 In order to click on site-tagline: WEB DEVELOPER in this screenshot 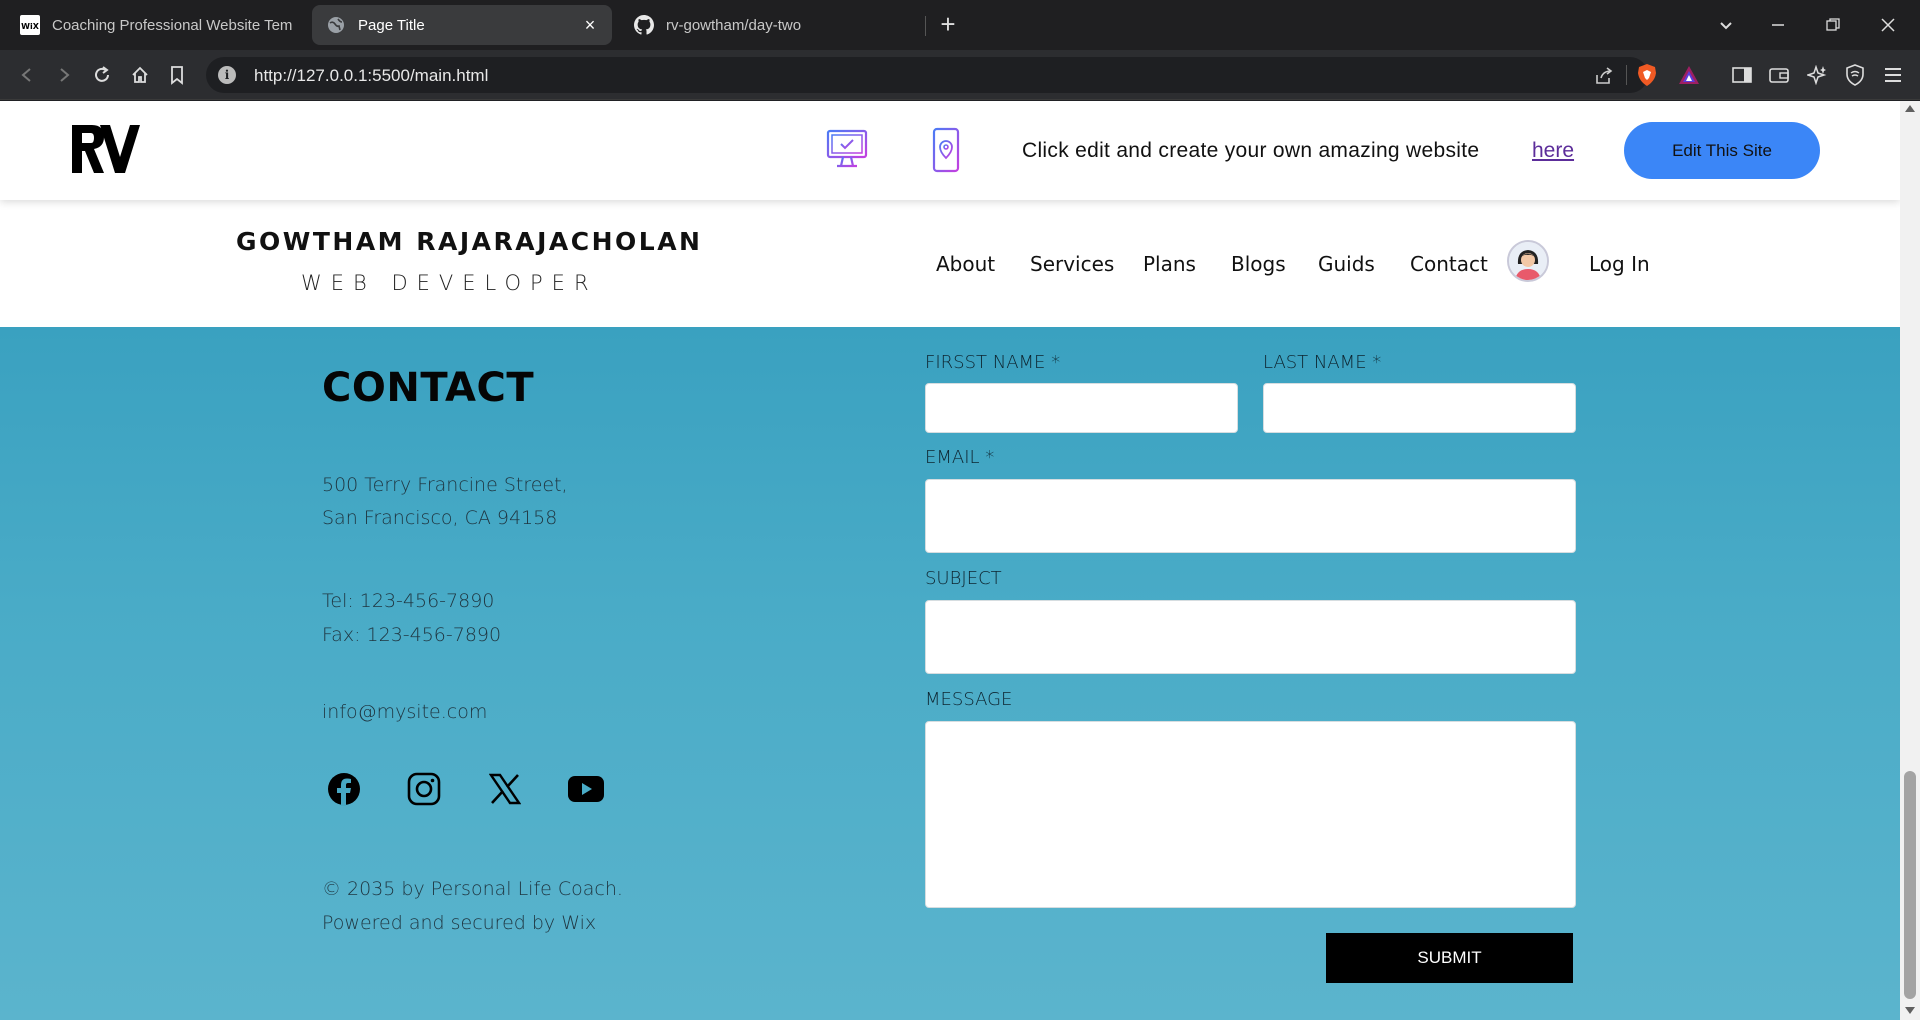, I will do `click(449, 283)`.